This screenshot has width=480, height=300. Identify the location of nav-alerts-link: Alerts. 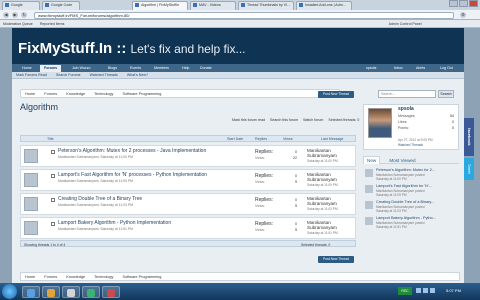
(420, 68).